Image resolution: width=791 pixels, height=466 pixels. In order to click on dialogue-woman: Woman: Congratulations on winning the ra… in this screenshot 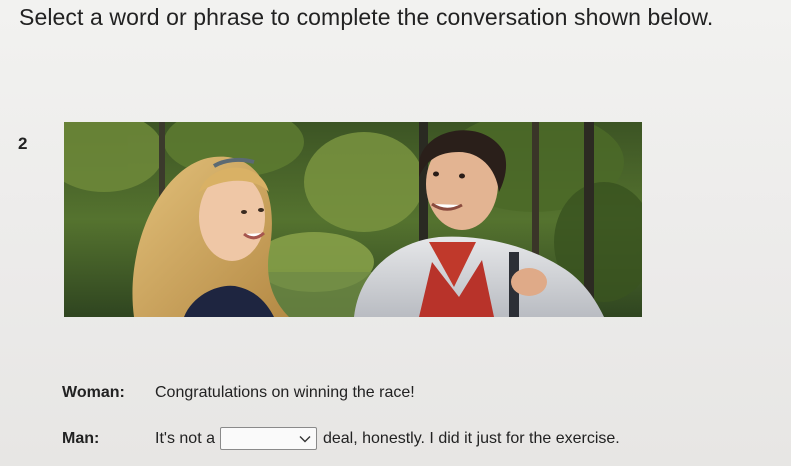, I will do `click(238, 393)`.